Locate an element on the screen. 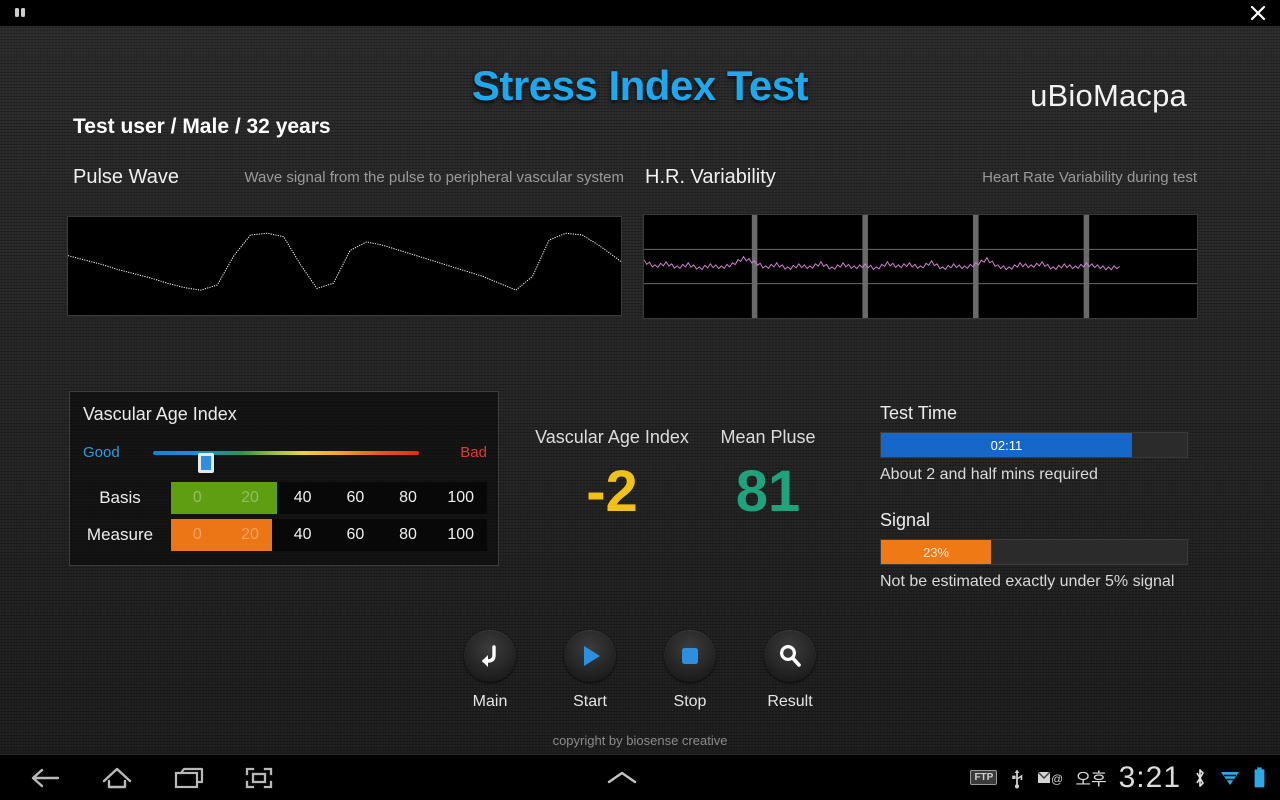  screenshot-icon is located at coordinates (259, 778).